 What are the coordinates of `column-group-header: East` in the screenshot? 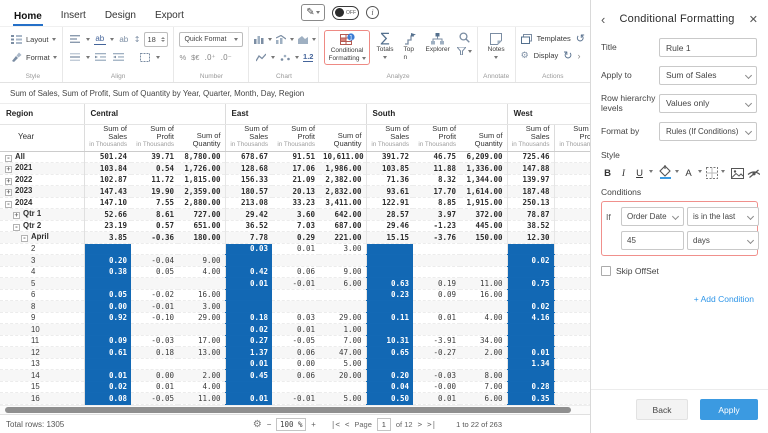 It's located at (295, 114).